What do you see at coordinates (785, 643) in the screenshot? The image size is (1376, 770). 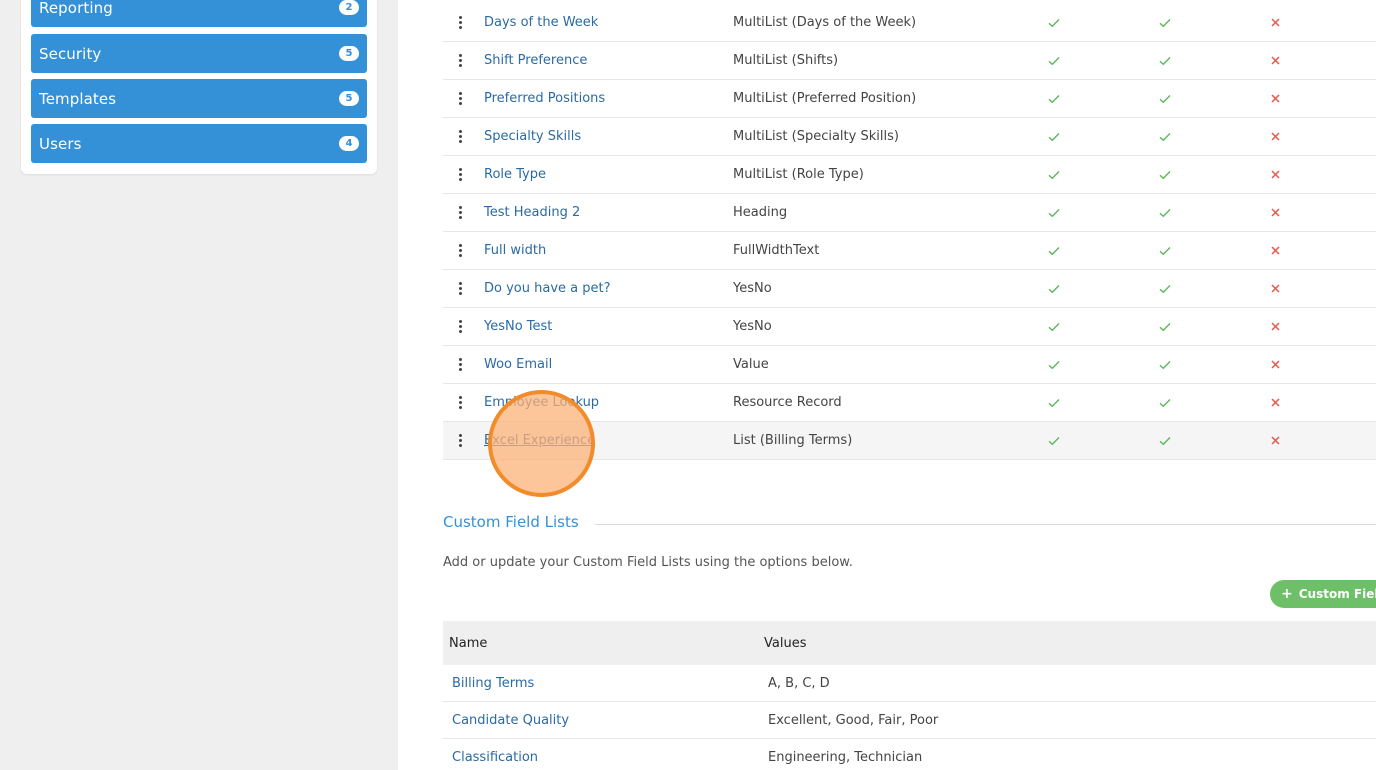 I see `column-header-values: Values` at bounding box center [785, 643].